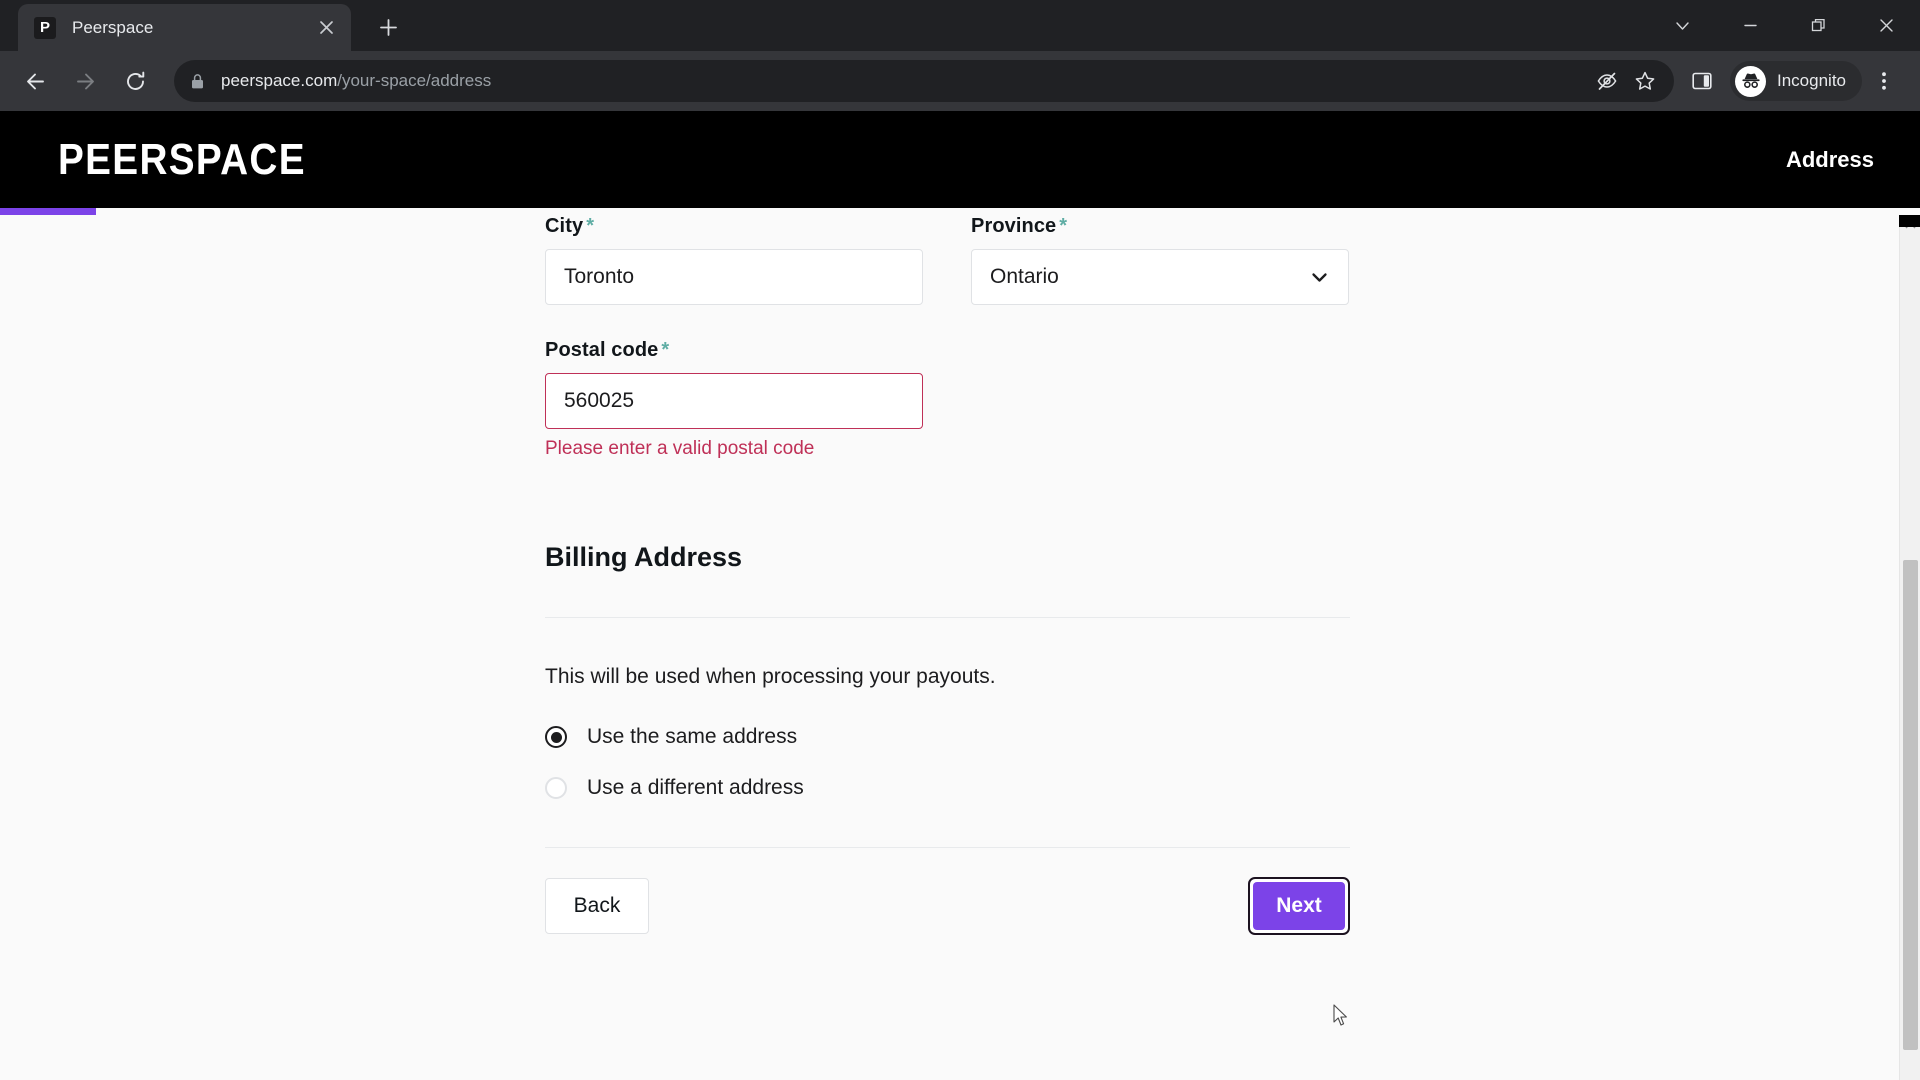  I want to click on radio-icon-selected, so click(556, 737).